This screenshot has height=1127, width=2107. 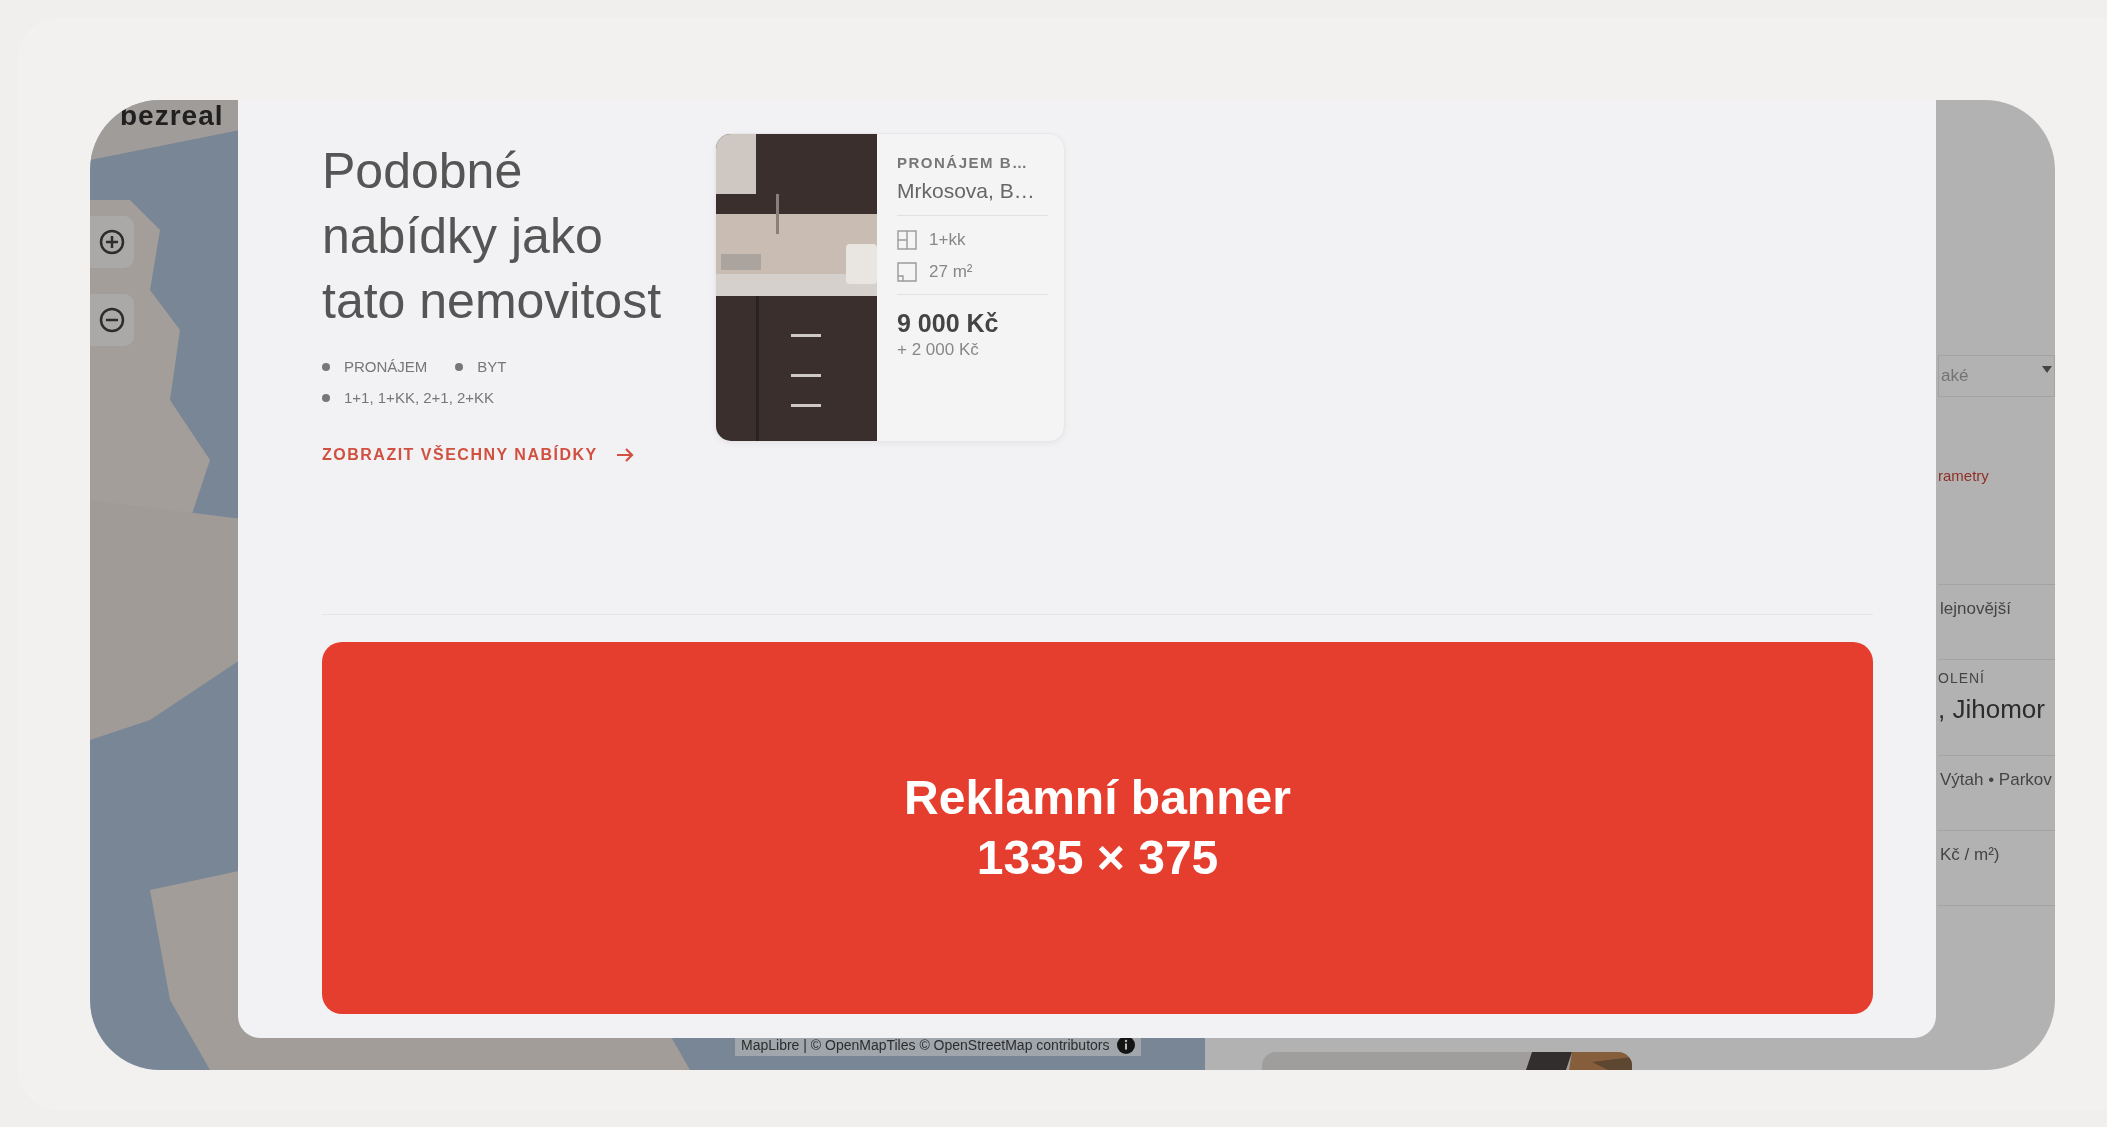 What do you see at coordinates (1996, 793) in the screenshot?
I see `sidebar-text: Výtah • Parkov` at bounding box center [1996, 793].